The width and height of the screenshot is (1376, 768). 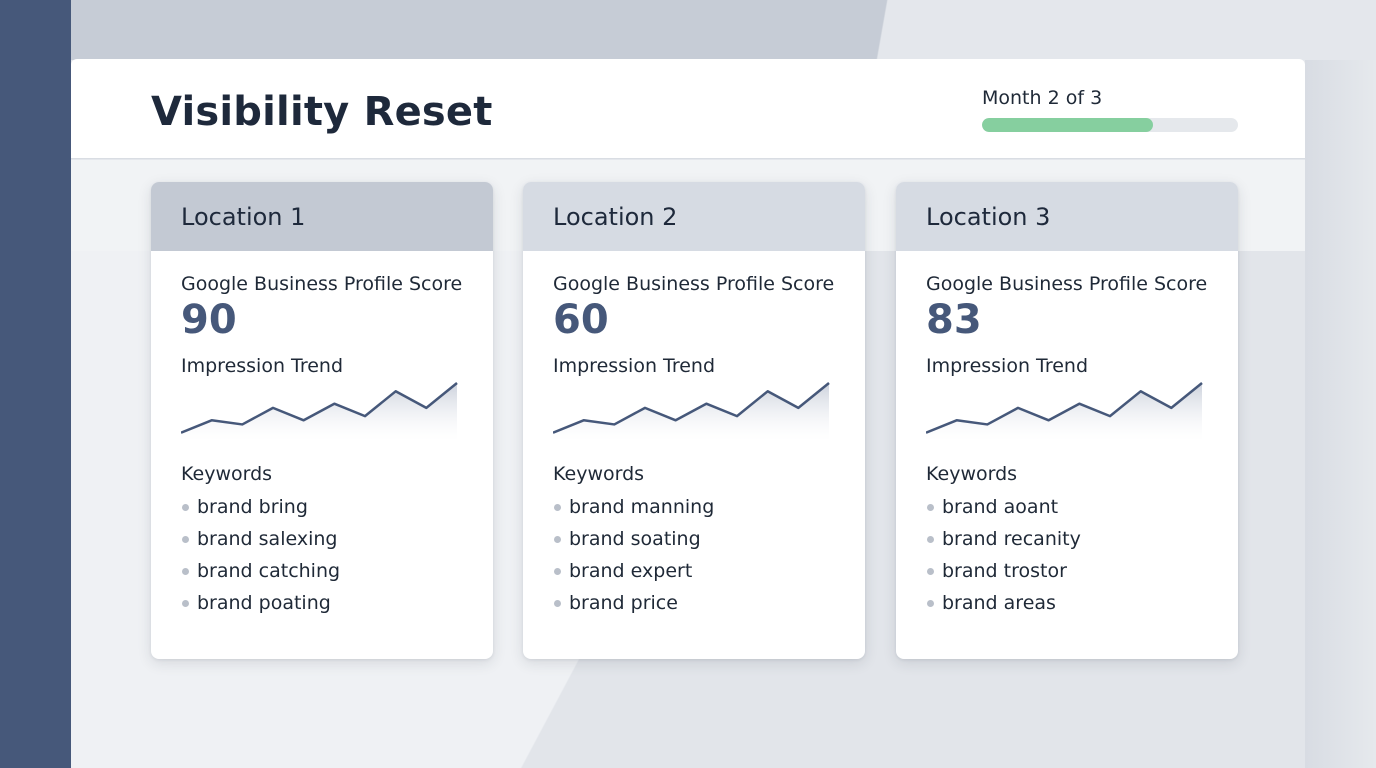 I want to click on keyword-item: brand salexing, so click(x=322, y=539).